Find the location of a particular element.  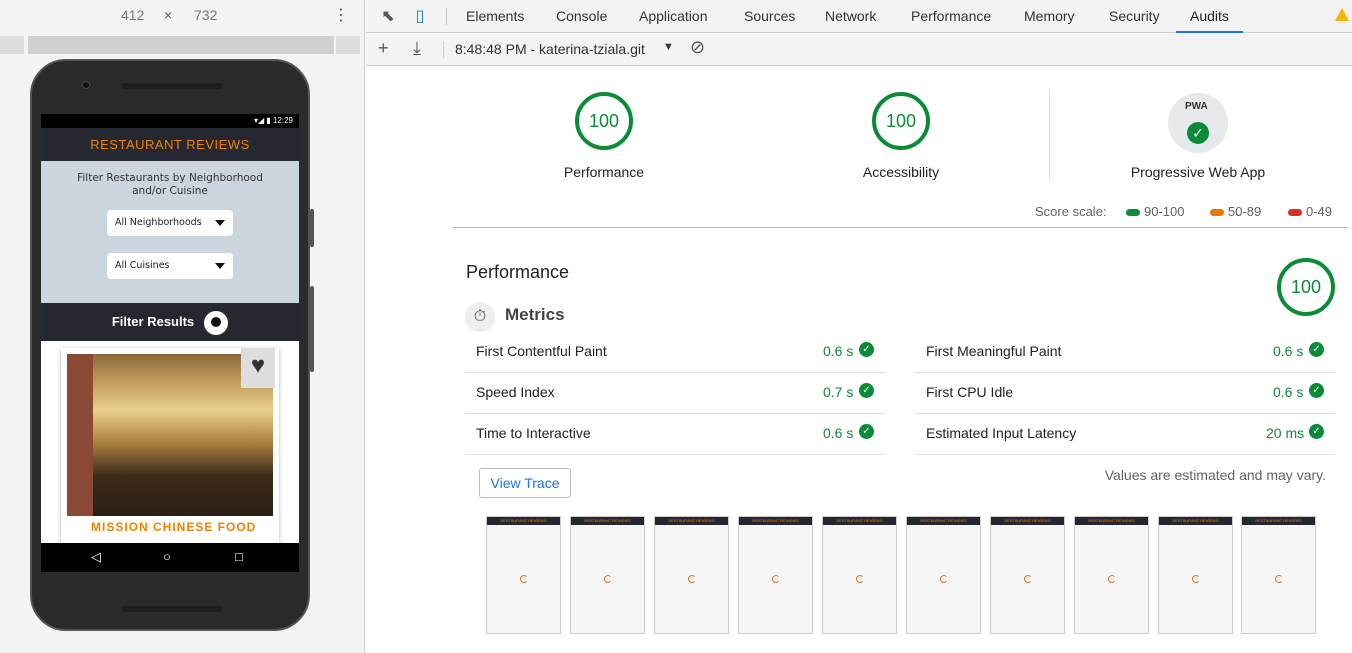

neighborhoods-select-value: All Neighborhoods is located at coordinates (158, 222).